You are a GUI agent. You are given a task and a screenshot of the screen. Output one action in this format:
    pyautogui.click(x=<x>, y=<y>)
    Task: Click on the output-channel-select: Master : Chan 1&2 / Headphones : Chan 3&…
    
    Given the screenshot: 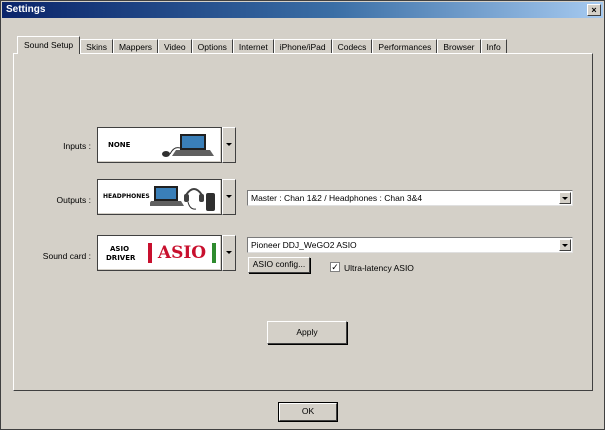 What is the action you would take?
    pyautogui.click(x=410, y=198)
    